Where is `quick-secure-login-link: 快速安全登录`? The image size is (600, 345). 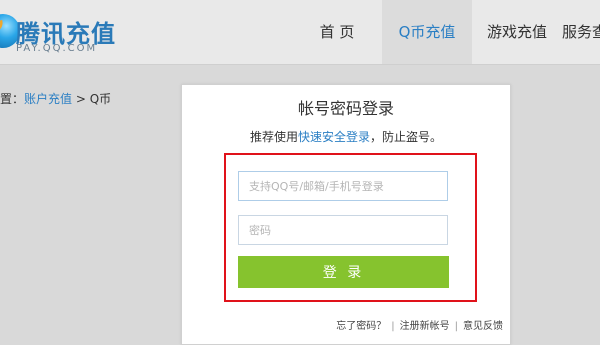 quick-secure-login-link: 快速安全登录 is located at coordinates (334, 137).